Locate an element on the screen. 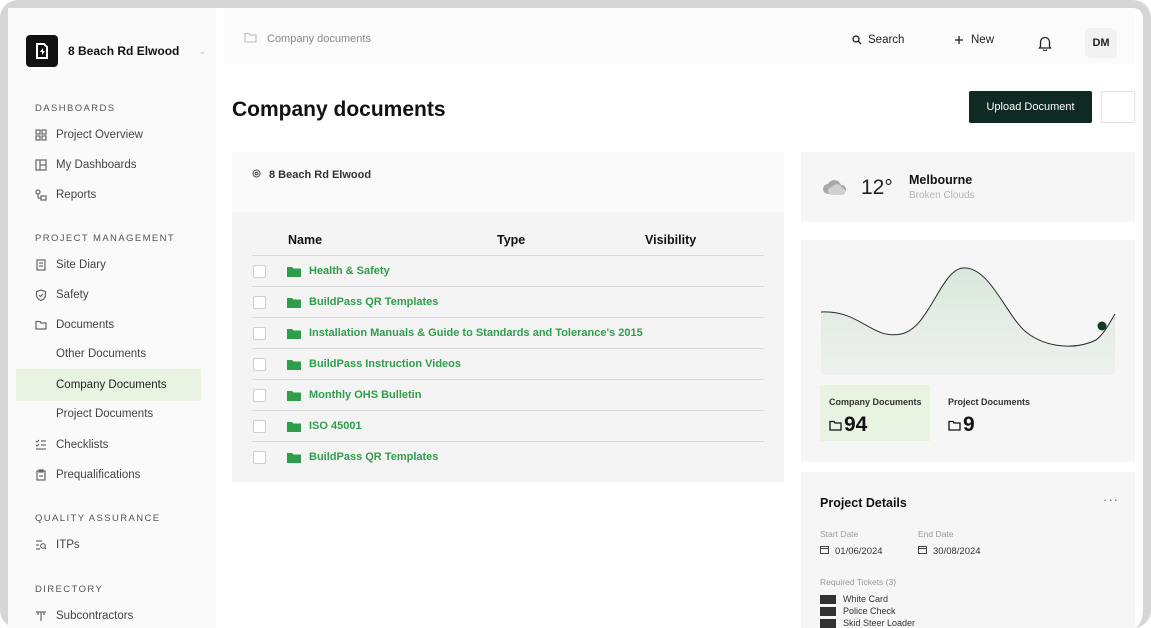  options-button is located at coordinates (1118, 107).